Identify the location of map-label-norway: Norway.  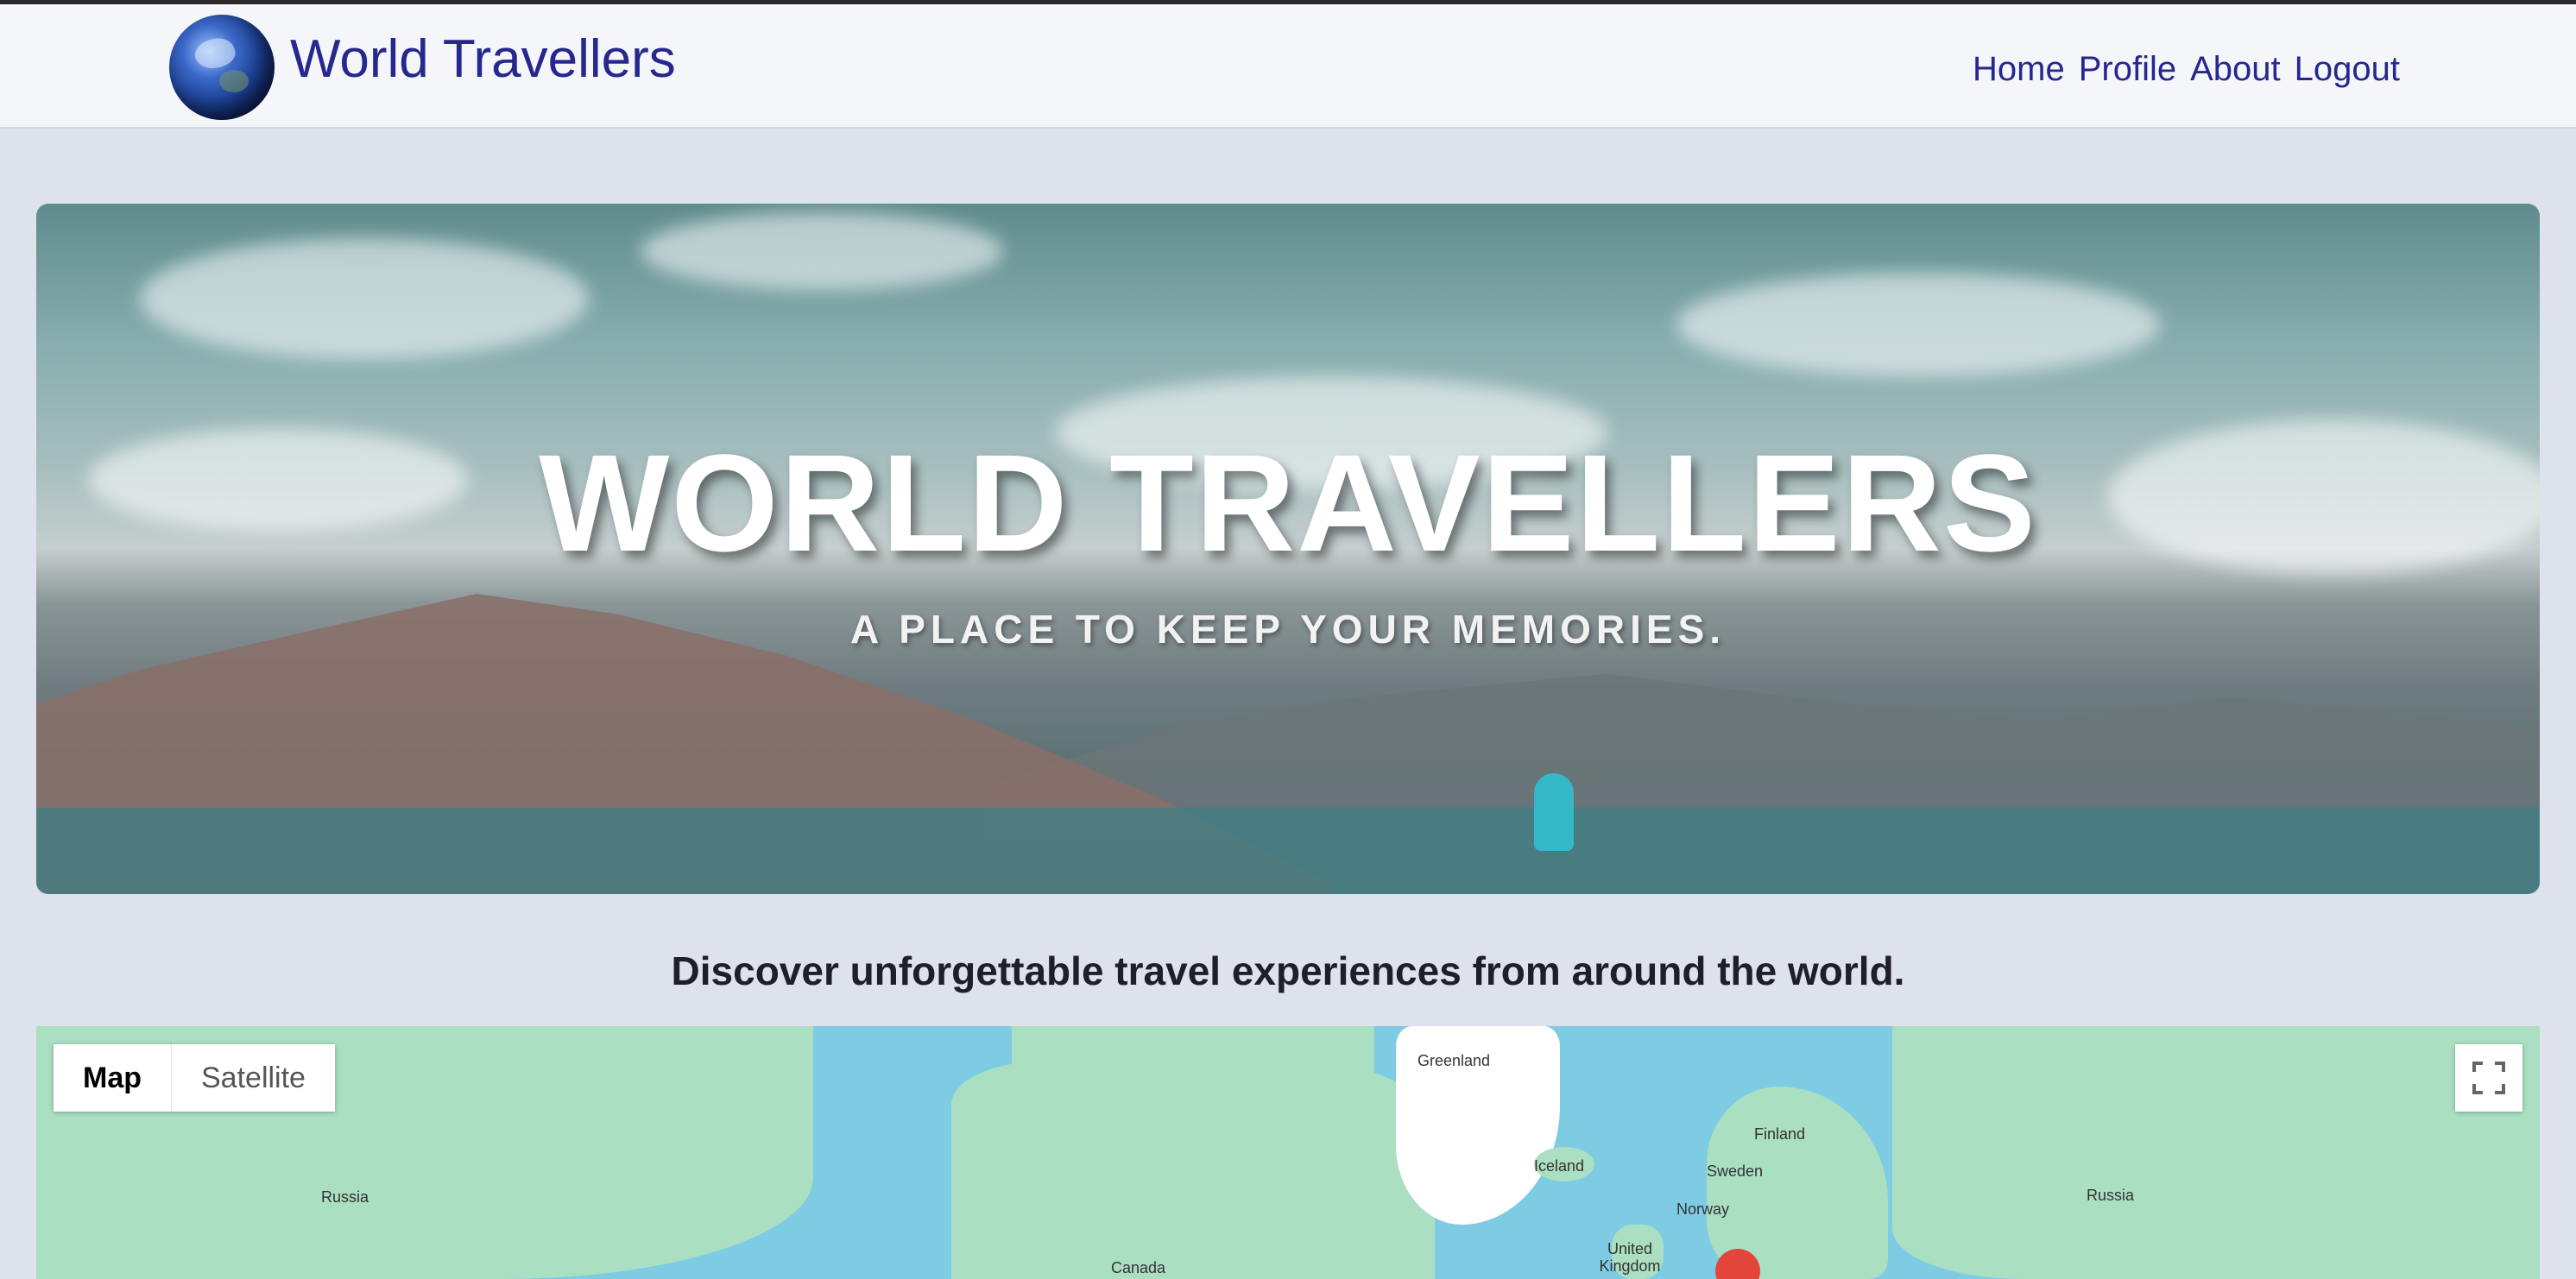
(1703, 1209).